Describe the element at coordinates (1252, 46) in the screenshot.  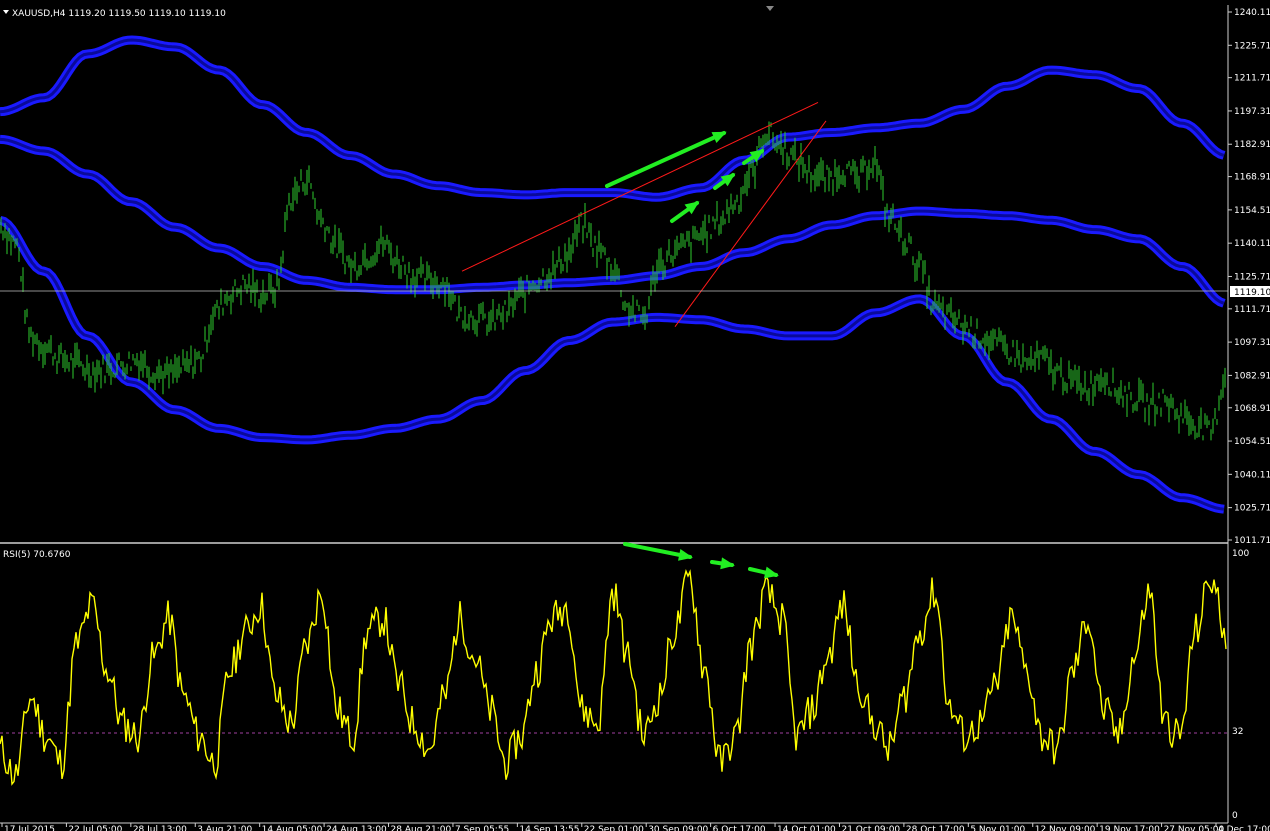
I see `price-tick-label: 1225.71` at that location.